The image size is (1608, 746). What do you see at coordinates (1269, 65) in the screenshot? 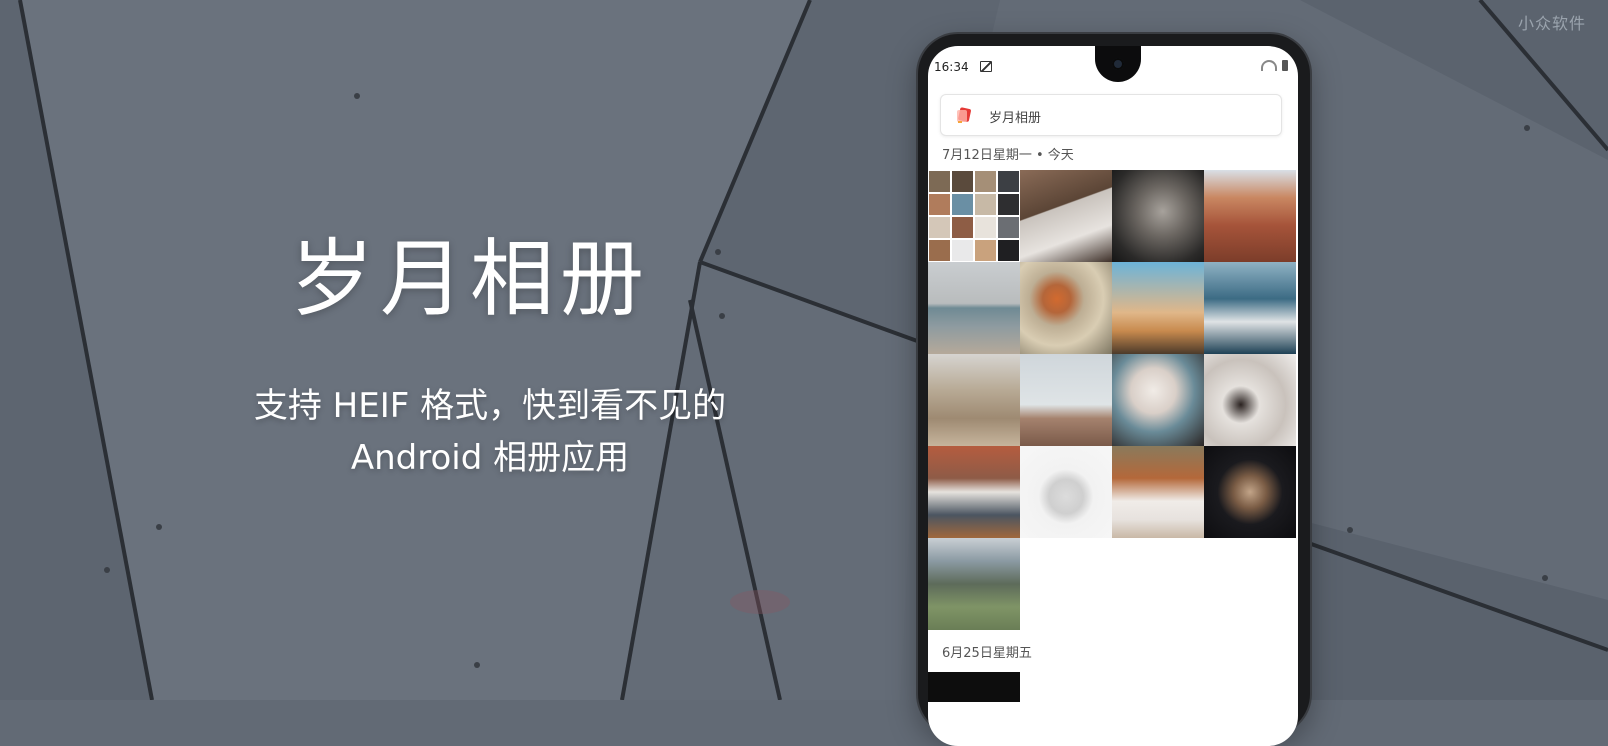
I see `wifi-icon` at bounding box center [1269, 65].